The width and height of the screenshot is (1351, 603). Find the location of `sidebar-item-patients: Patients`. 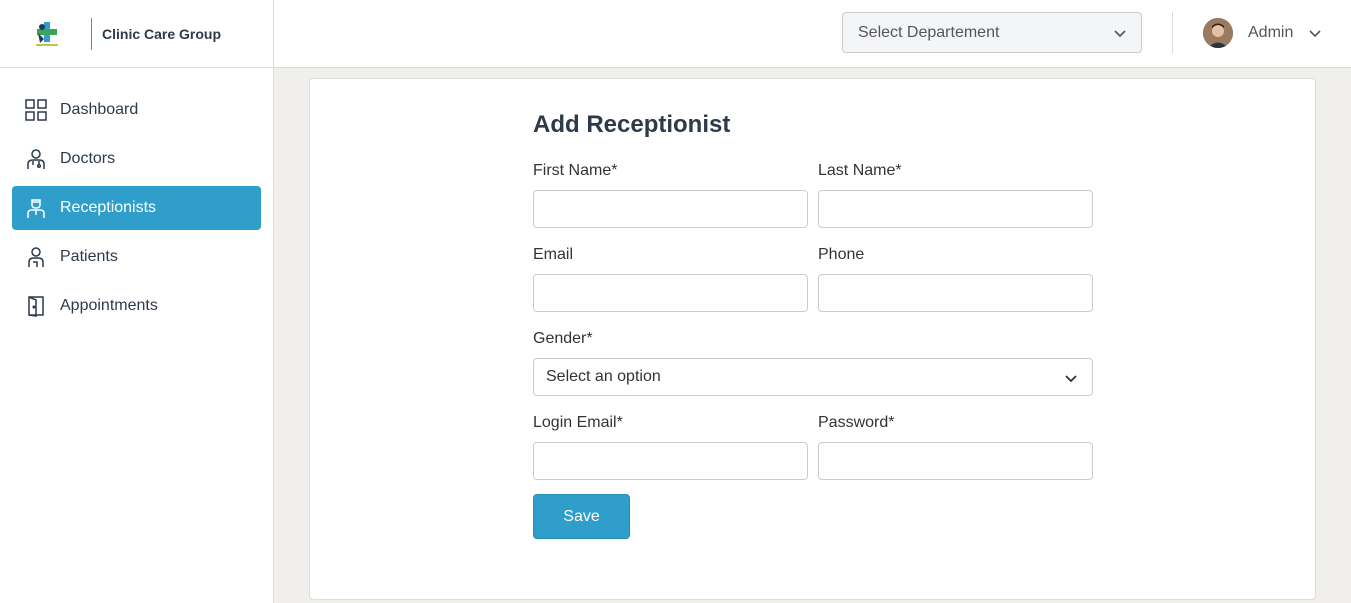

sidebar-item-patients: Patients is located at coordinates (136, 257).